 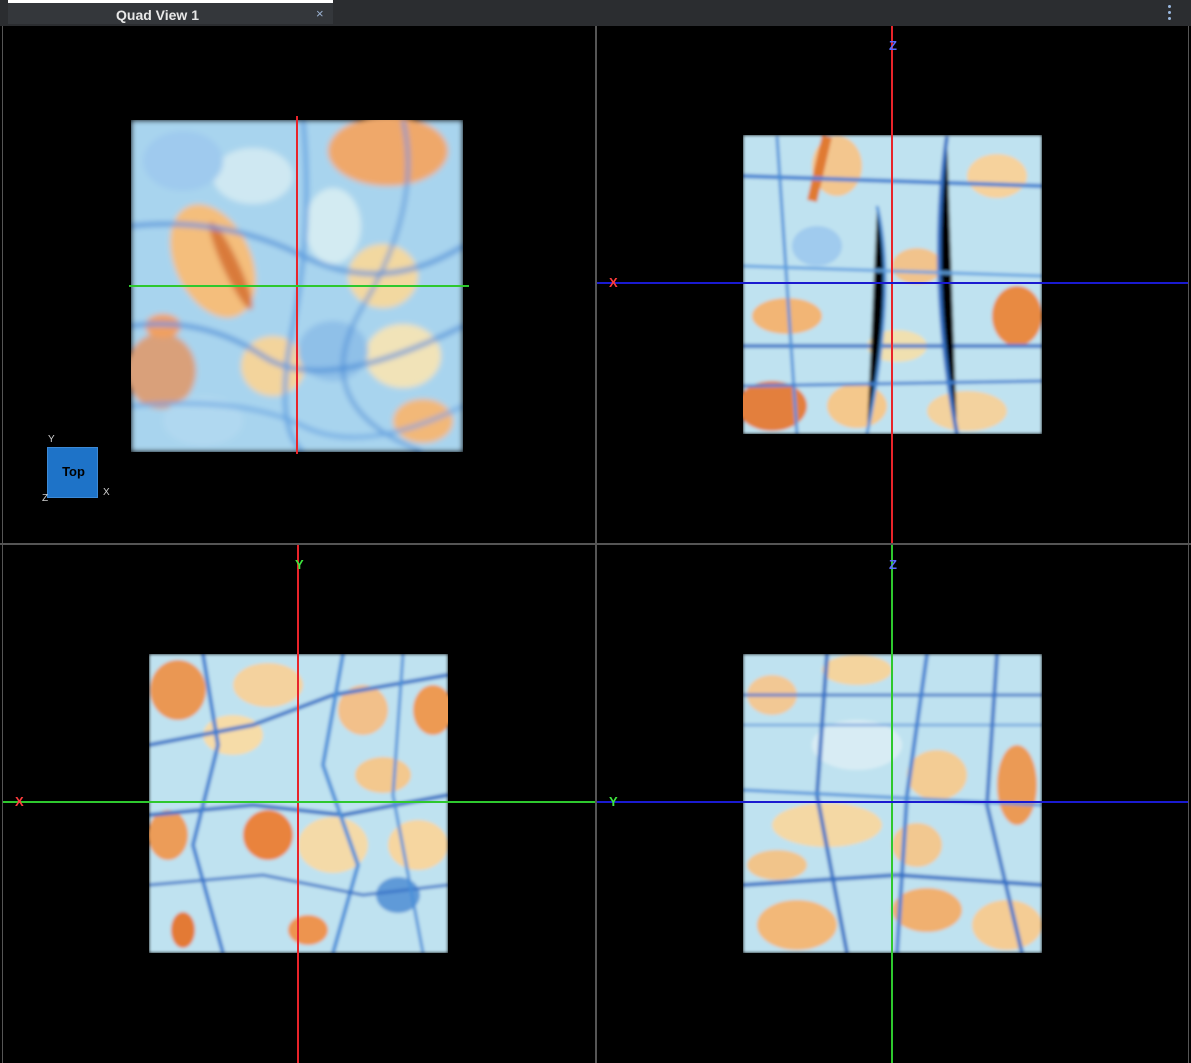 I want to click on cube-axis-z: Z, so click(x=45, y=498).